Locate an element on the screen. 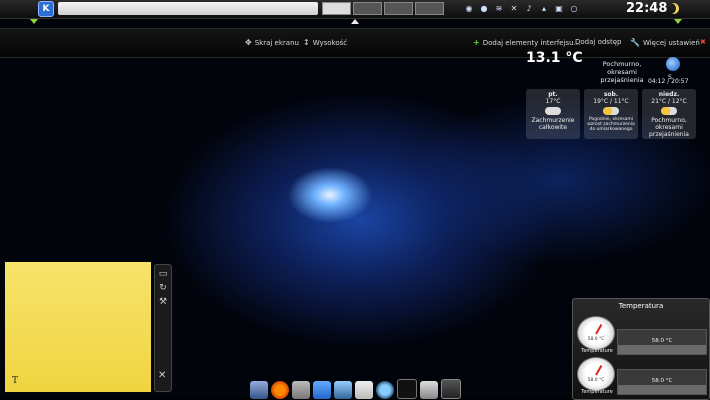 This screenshot has height=400, width=710. top-panel: K ◉ ● ≋ ✕ ♪ ▴ ▣ ○ 22:48 is located at coordinates (355, 9).